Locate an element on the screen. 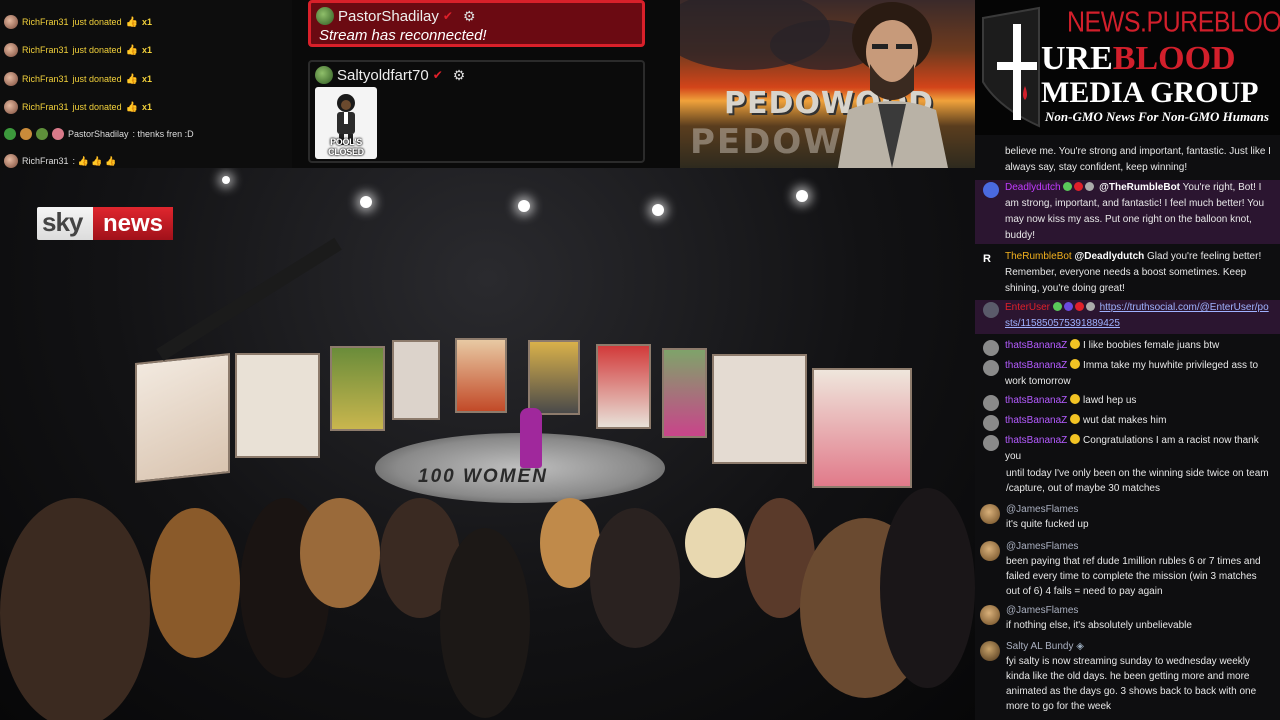 The height and width of the screenshot is (720, 1280). logo-line-1: UREBLOOD is located at coordinates (1138, 59).